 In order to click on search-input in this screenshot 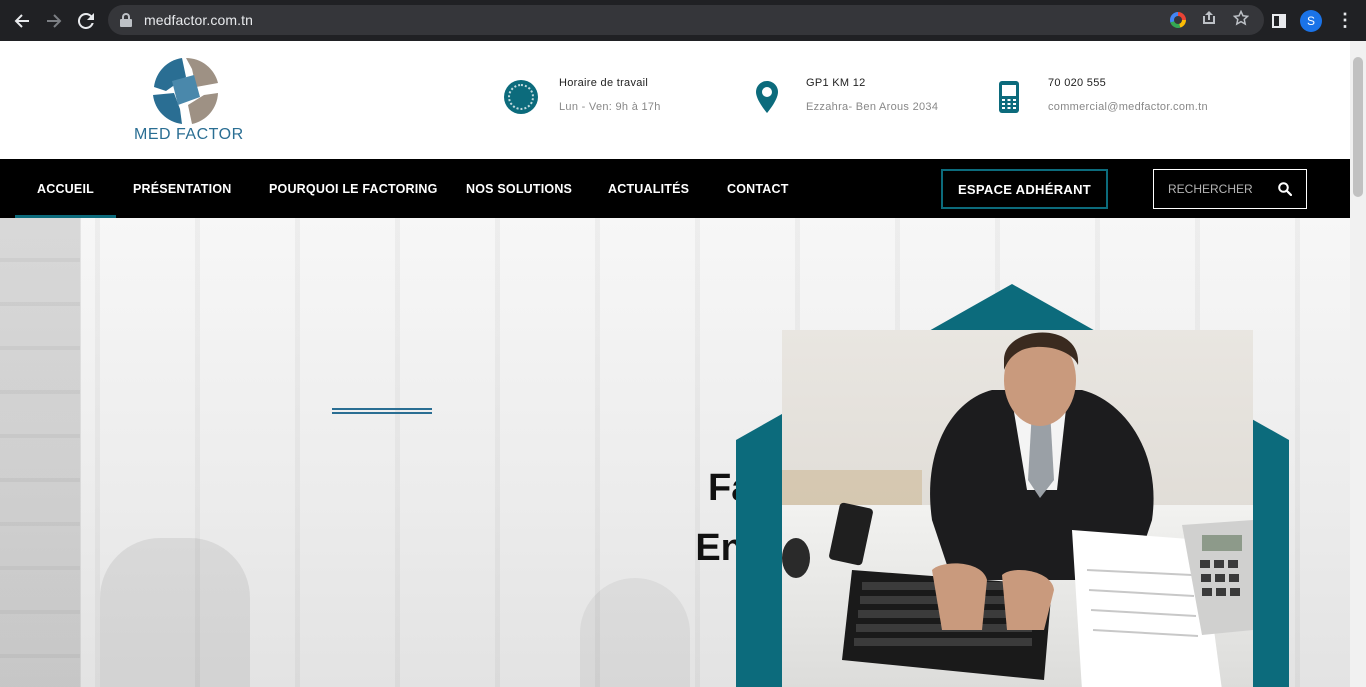, I will do `click(1220, 189)`.